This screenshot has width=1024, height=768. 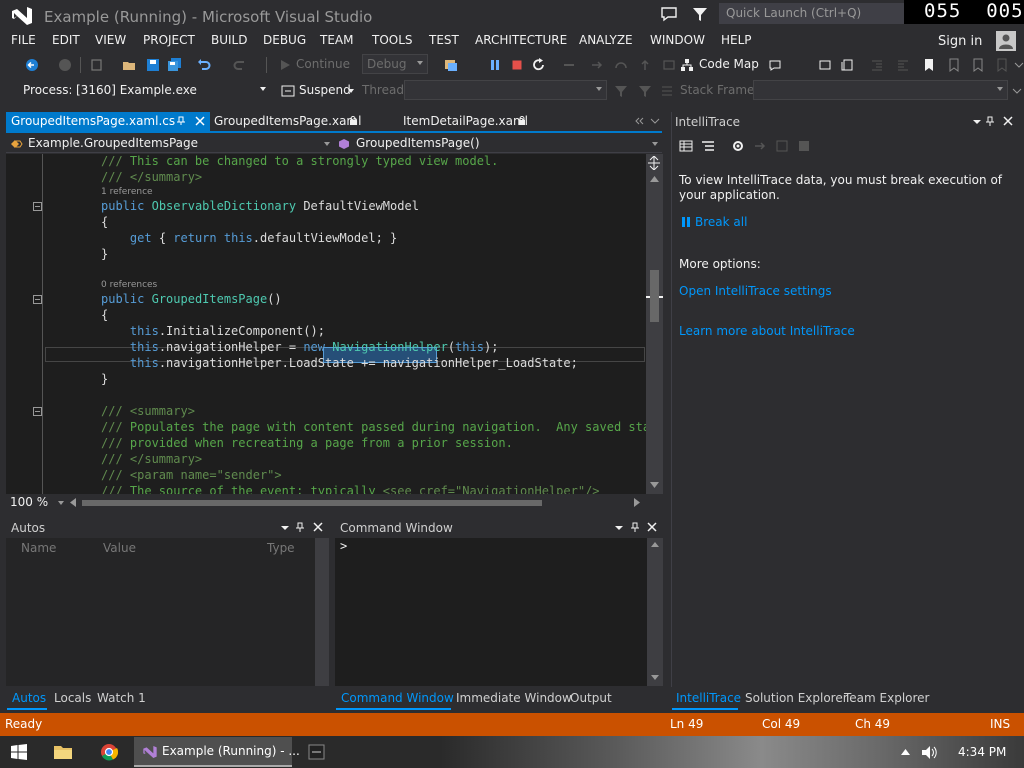 What do you see at coordinates (127, 192) in the screenshot?
I see `codelens-references: 1 reference` at bounding box center [127, 192].